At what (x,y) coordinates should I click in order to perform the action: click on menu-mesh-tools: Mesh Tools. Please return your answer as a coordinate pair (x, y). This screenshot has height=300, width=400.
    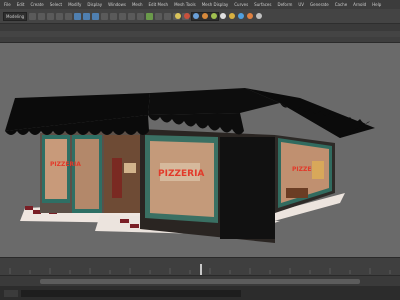
    Looking at the image, I should click on (185, 4).